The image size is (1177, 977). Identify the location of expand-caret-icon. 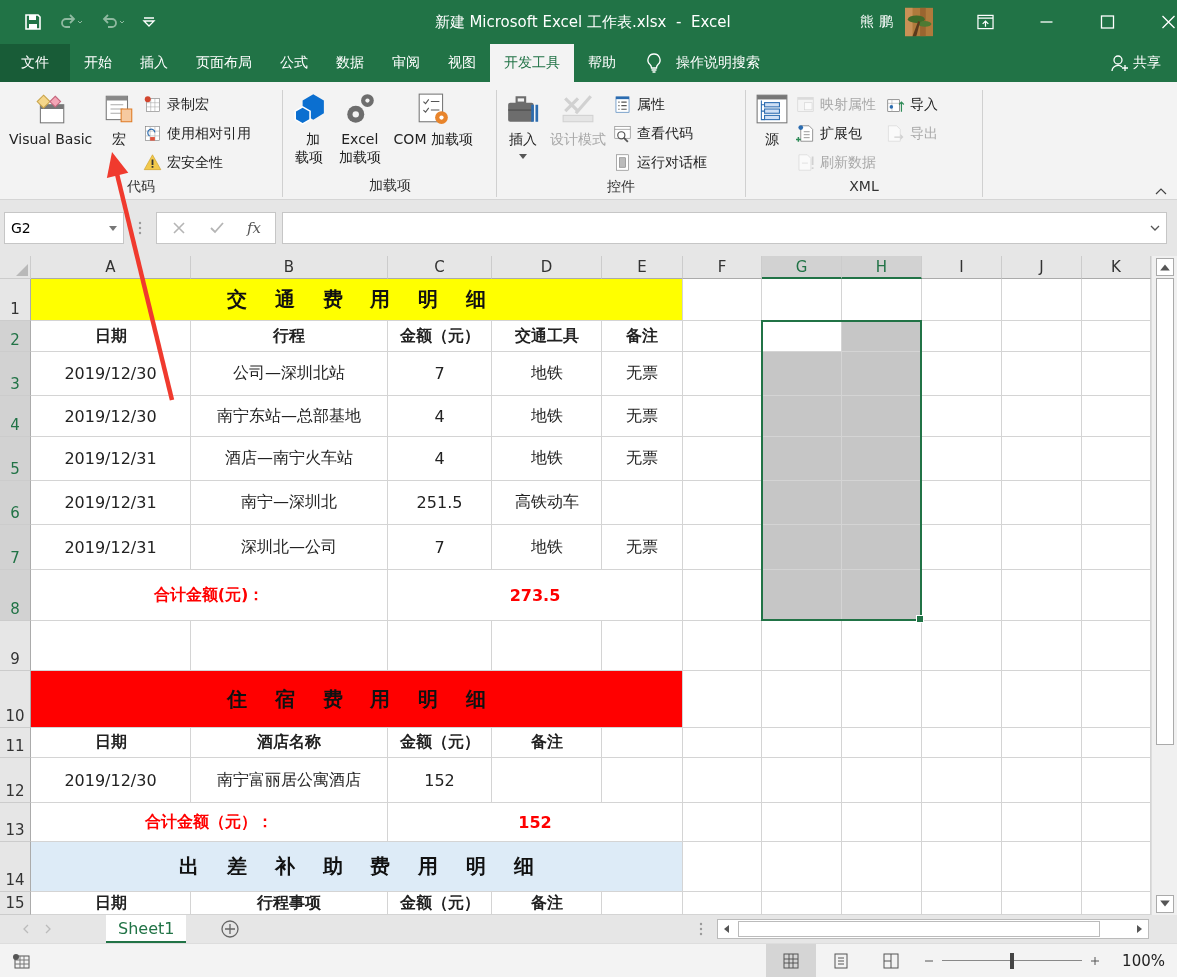
(1155, 228).